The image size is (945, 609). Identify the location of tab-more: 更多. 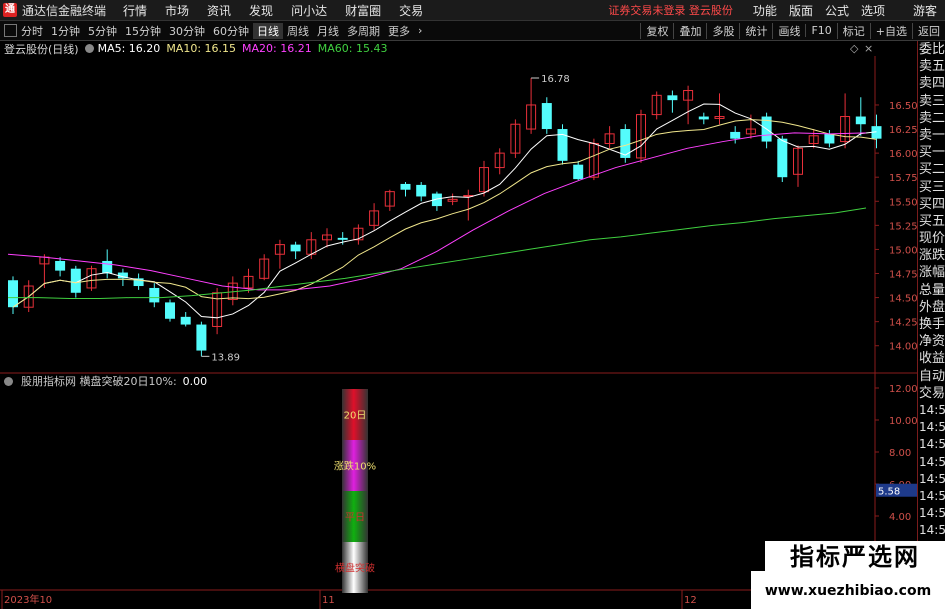
(399, 31).